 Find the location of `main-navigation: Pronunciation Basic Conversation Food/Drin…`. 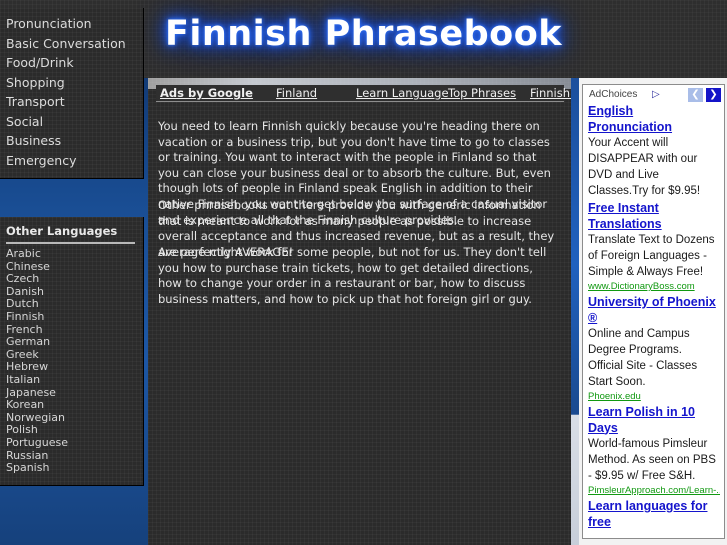

main-navigation: Pronunciation Basic Conversation Food/Drin… is located at coordinates (72, 93).